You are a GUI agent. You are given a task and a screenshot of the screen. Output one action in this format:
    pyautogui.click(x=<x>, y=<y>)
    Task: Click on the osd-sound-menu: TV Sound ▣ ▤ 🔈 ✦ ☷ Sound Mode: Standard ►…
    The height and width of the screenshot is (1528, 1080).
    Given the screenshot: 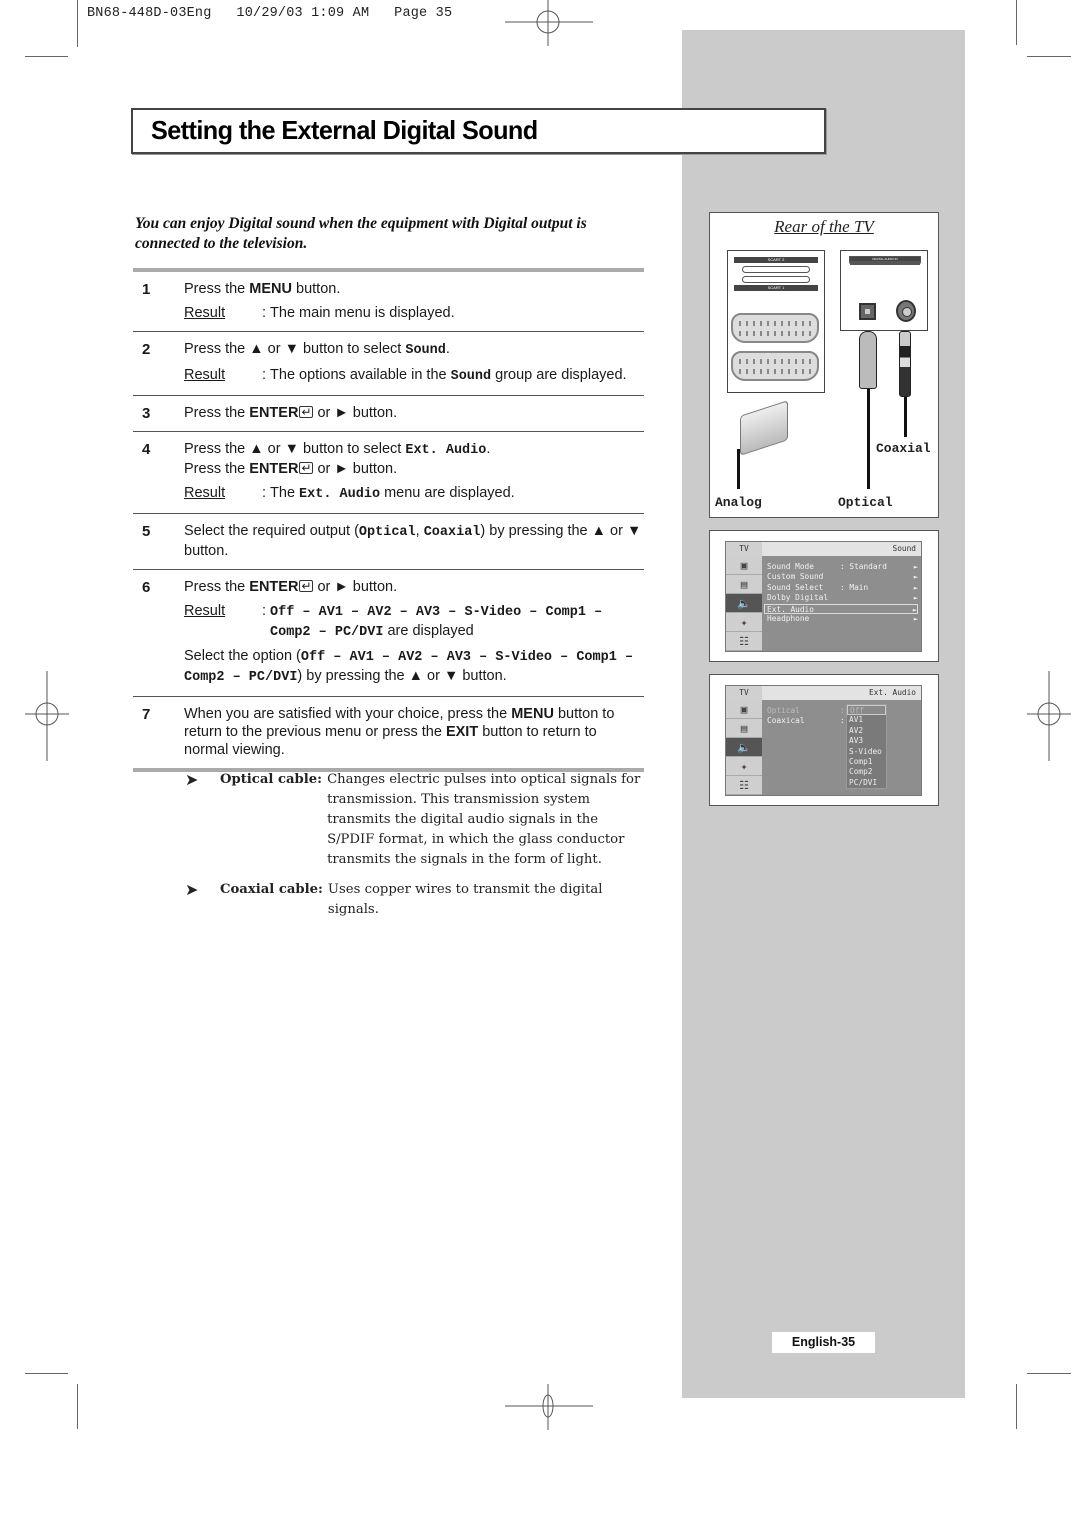 What is the action you would take?
    pyautogui.click(x=823, y=596)
    